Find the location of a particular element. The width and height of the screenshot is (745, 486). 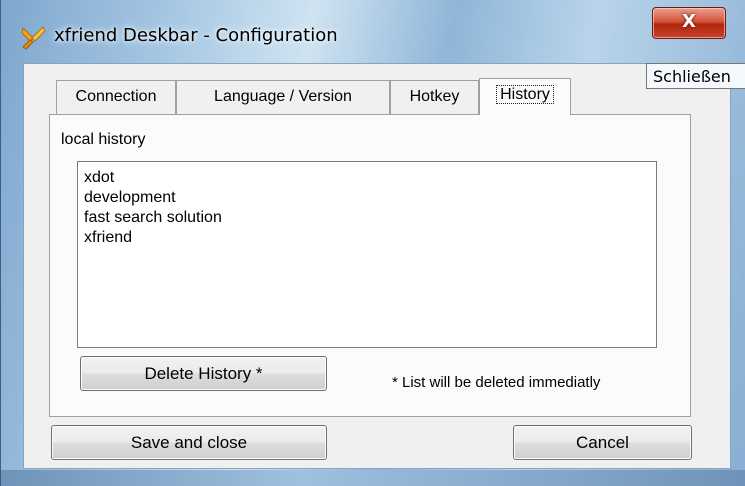

tab-label: Language / Version is located at coordinates (283, 96).